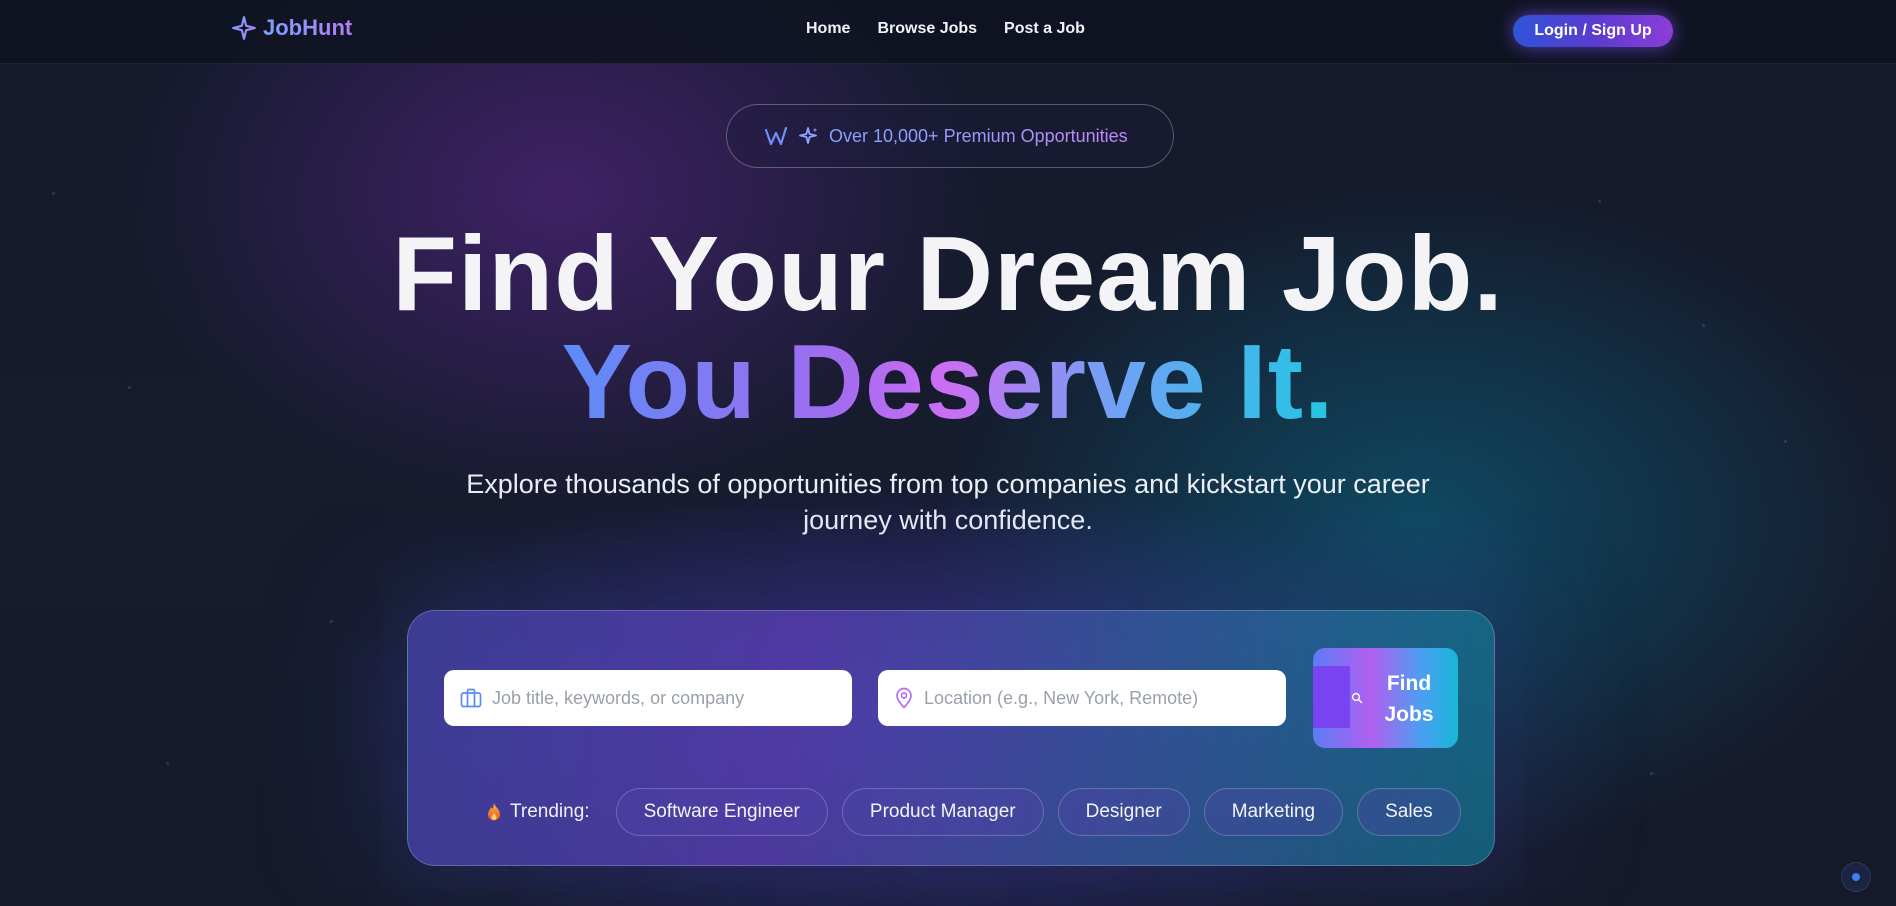 This screenshot has height=906, width=1896. I want to click on location-field, so click(1082, 698).